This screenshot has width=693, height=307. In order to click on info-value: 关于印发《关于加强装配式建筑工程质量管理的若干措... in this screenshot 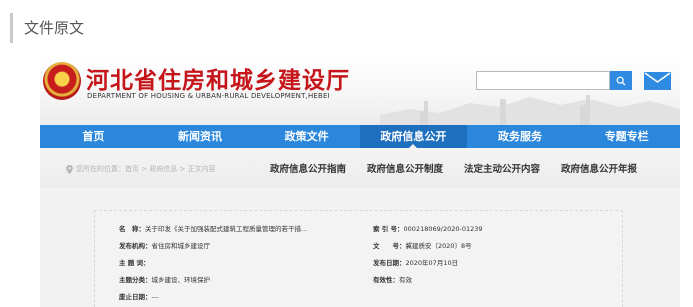, I will do `click(226, 229)`.